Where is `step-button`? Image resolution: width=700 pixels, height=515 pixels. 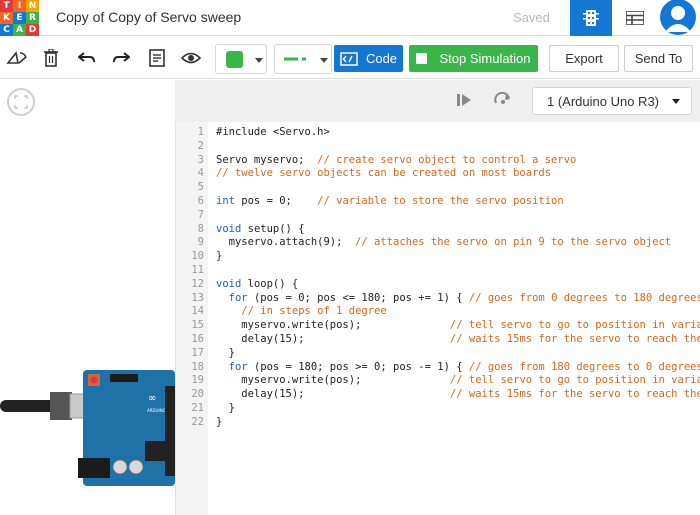
step-button is located at coordinates (465, 102).